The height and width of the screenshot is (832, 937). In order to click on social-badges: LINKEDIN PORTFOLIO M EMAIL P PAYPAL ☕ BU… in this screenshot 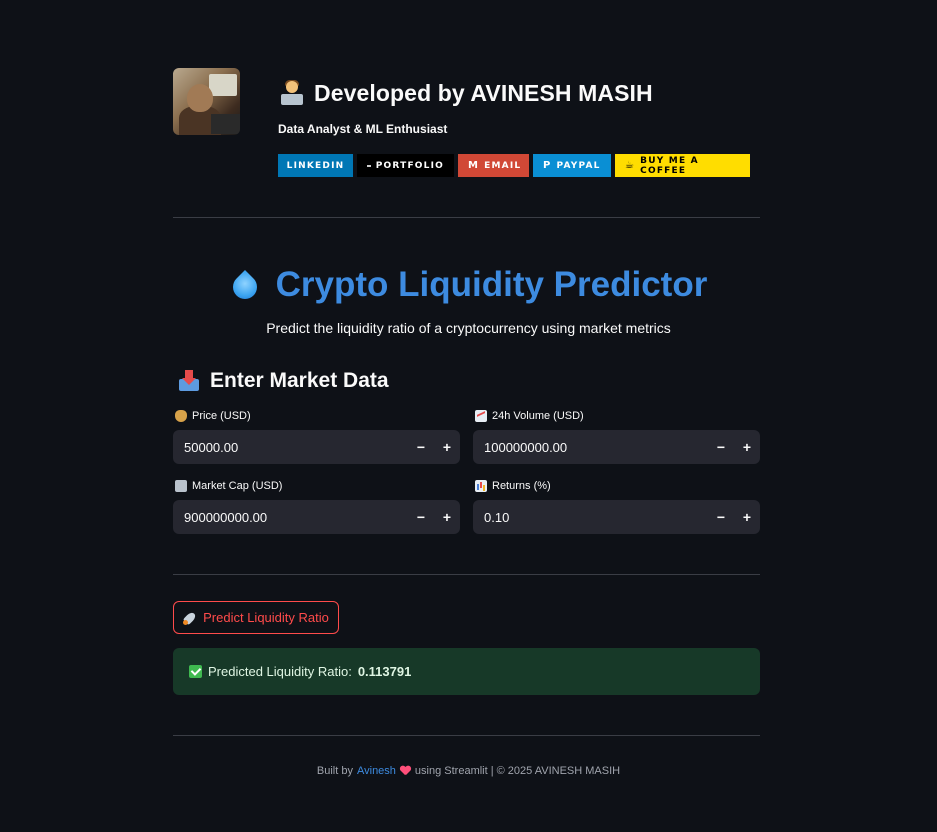, I will do `click(514, 165)`.